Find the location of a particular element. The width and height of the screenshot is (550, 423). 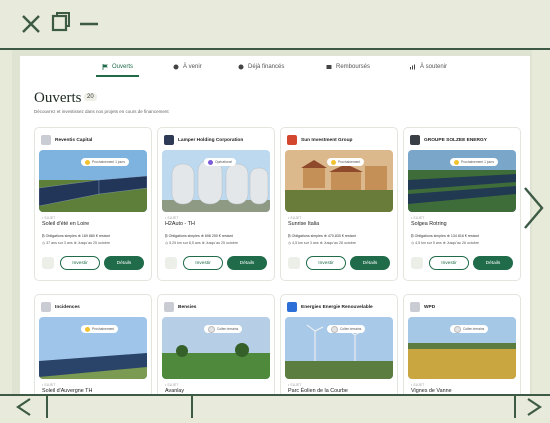

company-name: Bensies is located at coordinates (187, 307).